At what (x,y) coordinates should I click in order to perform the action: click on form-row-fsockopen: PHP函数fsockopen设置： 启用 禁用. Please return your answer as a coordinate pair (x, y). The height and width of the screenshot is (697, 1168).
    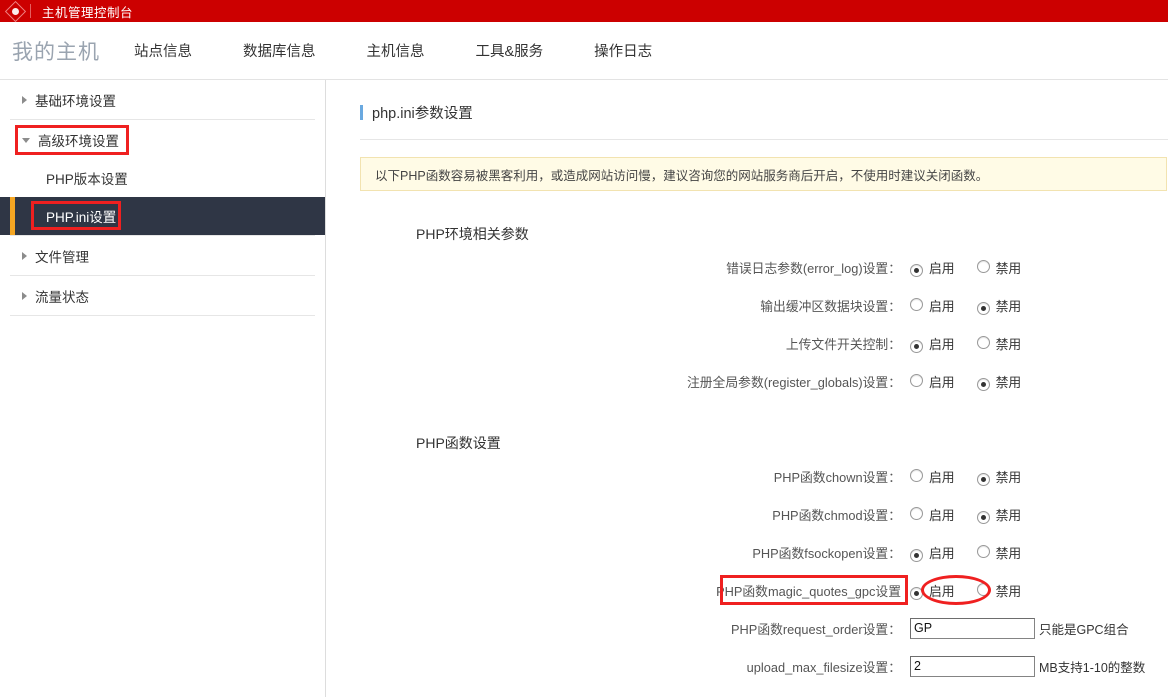
    Looking at the image, I should click on (764, 552).